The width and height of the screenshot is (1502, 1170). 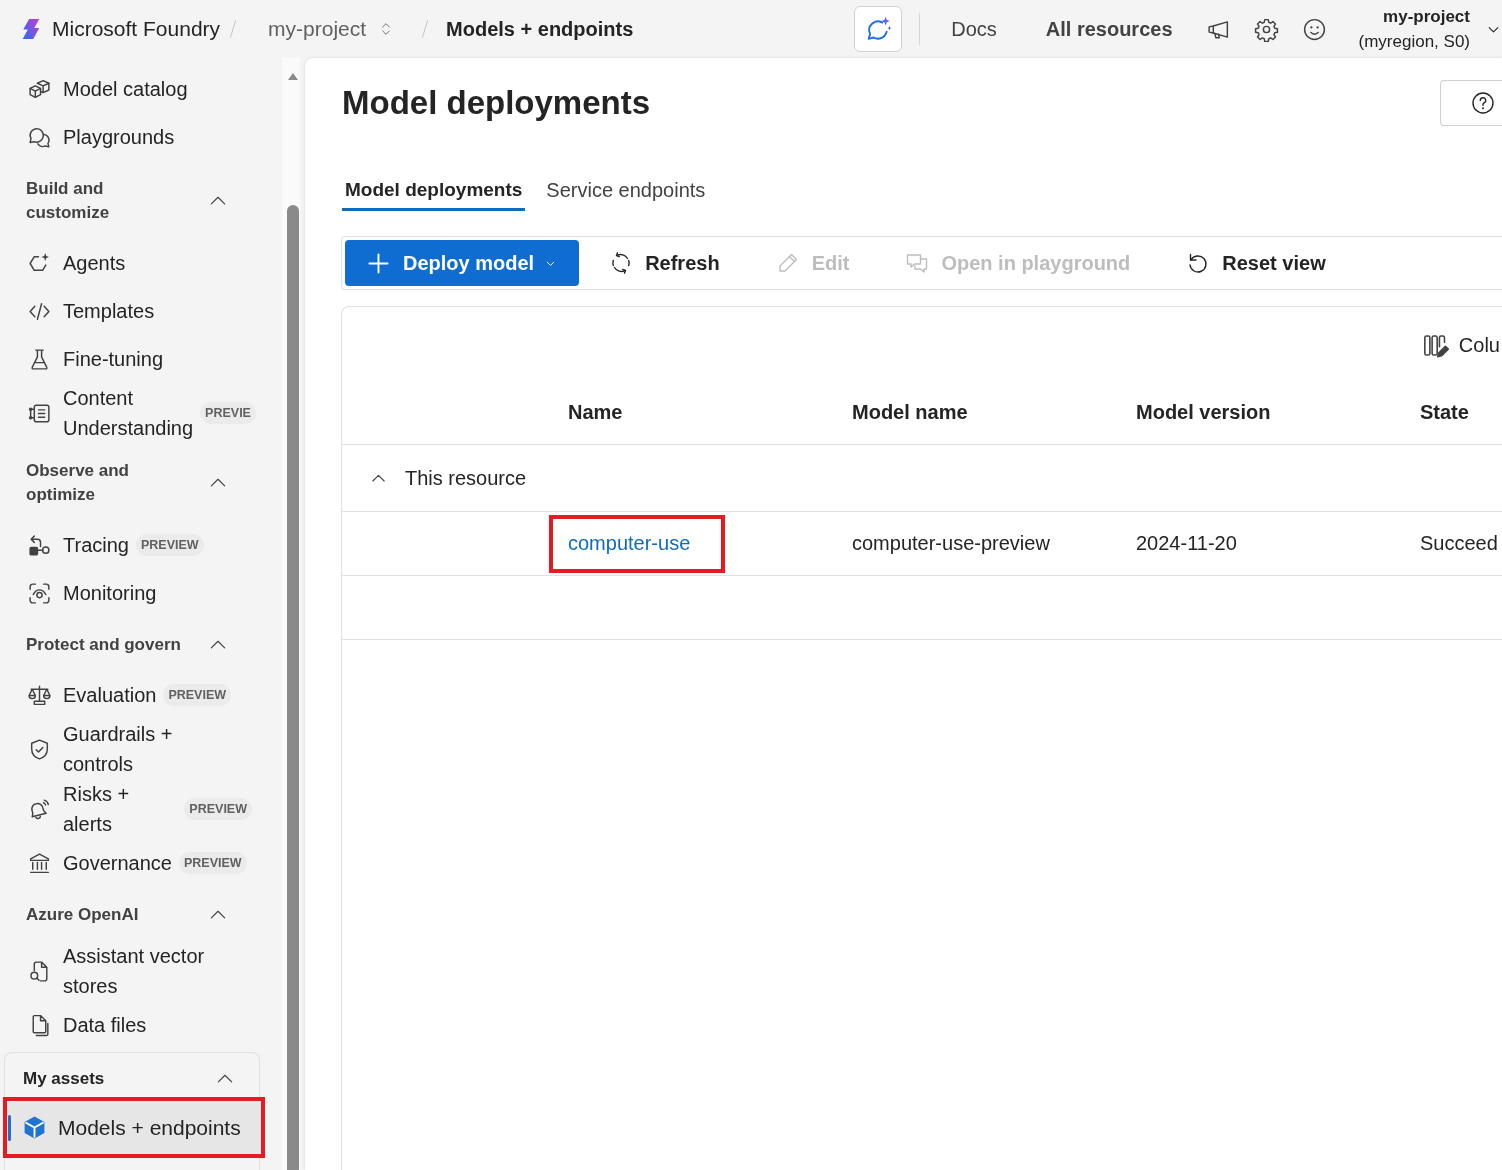 I want to click on sidebar-item: Governance PREVIEW, so click(x=141, y=863).